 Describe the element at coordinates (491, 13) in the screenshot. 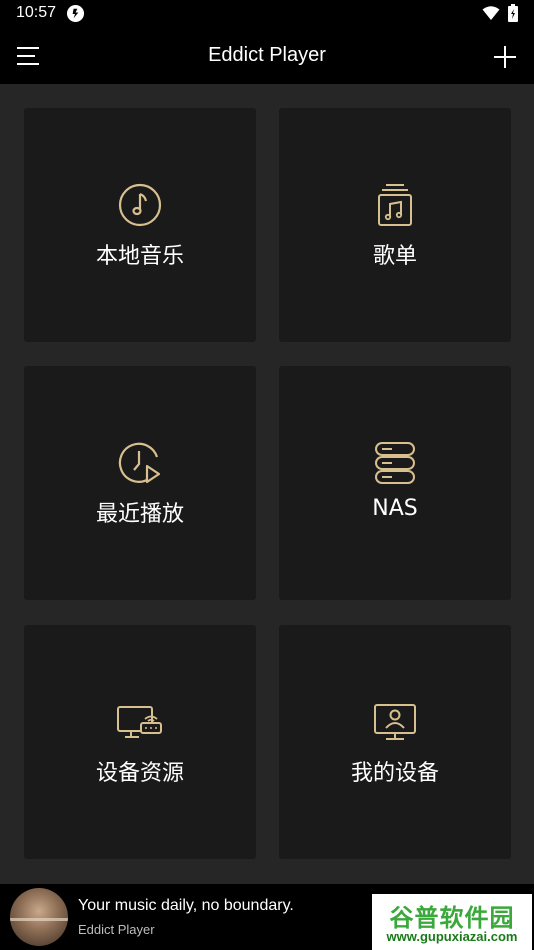

I see `wifi-icon` at that location.